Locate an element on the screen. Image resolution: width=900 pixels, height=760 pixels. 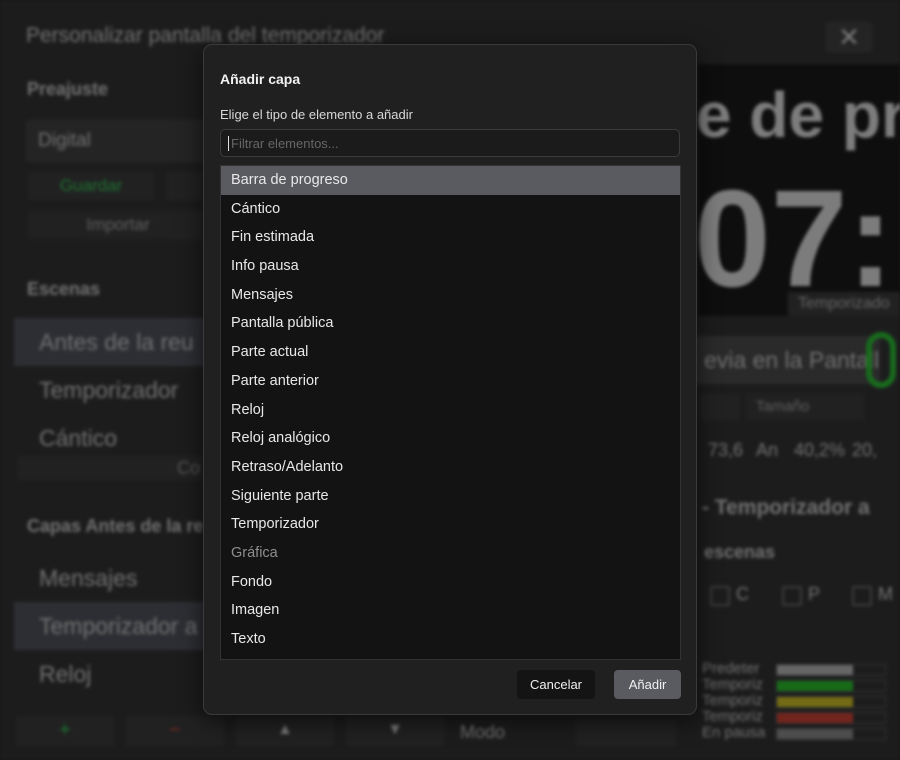
list-item: Texto is located at coordinates (450, 639).